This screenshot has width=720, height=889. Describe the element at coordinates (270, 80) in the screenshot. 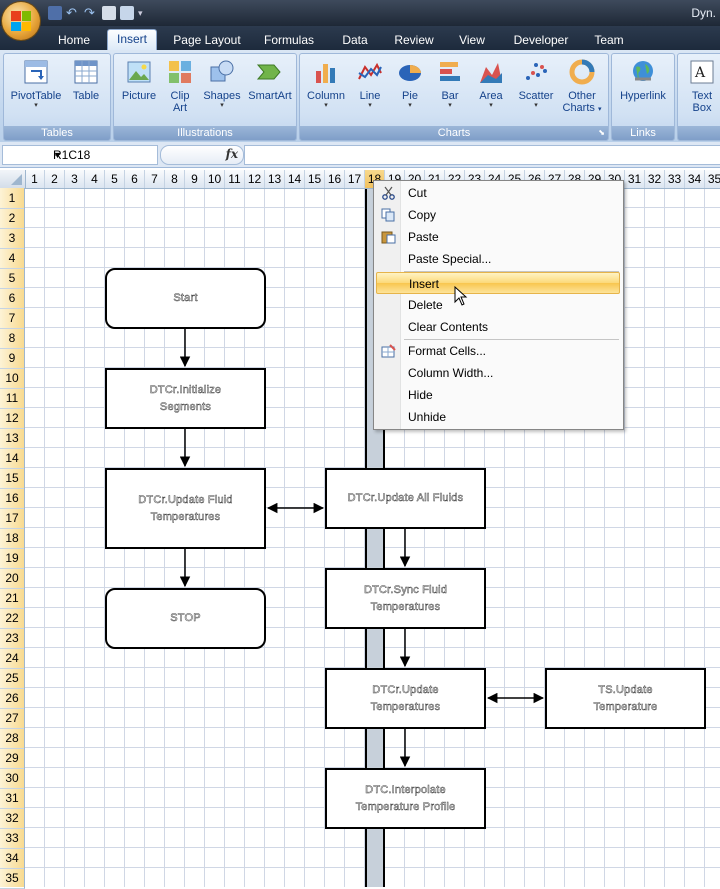

I see `smartart-button: SmartArt` at that location.